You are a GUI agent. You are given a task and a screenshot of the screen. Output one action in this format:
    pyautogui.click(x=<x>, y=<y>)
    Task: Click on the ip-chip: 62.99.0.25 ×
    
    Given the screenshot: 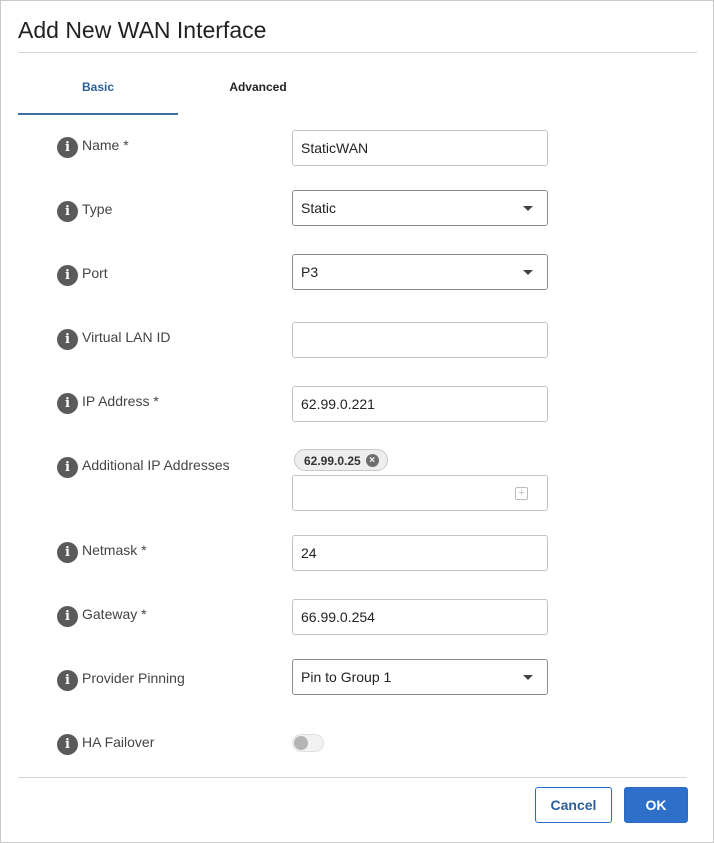 What is the action you would take?
    pyautogui.click(x=341, y=460)
    